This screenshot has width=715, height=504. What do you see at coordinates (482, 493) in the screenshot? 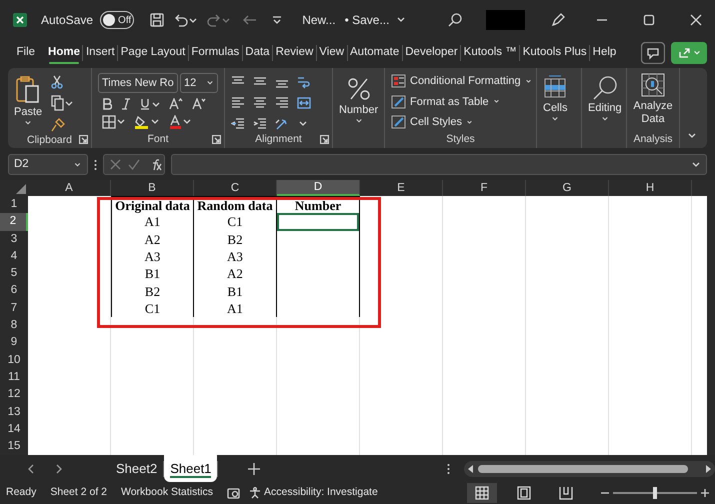
I see `normal-view-button` at bounding box center [482, 493].